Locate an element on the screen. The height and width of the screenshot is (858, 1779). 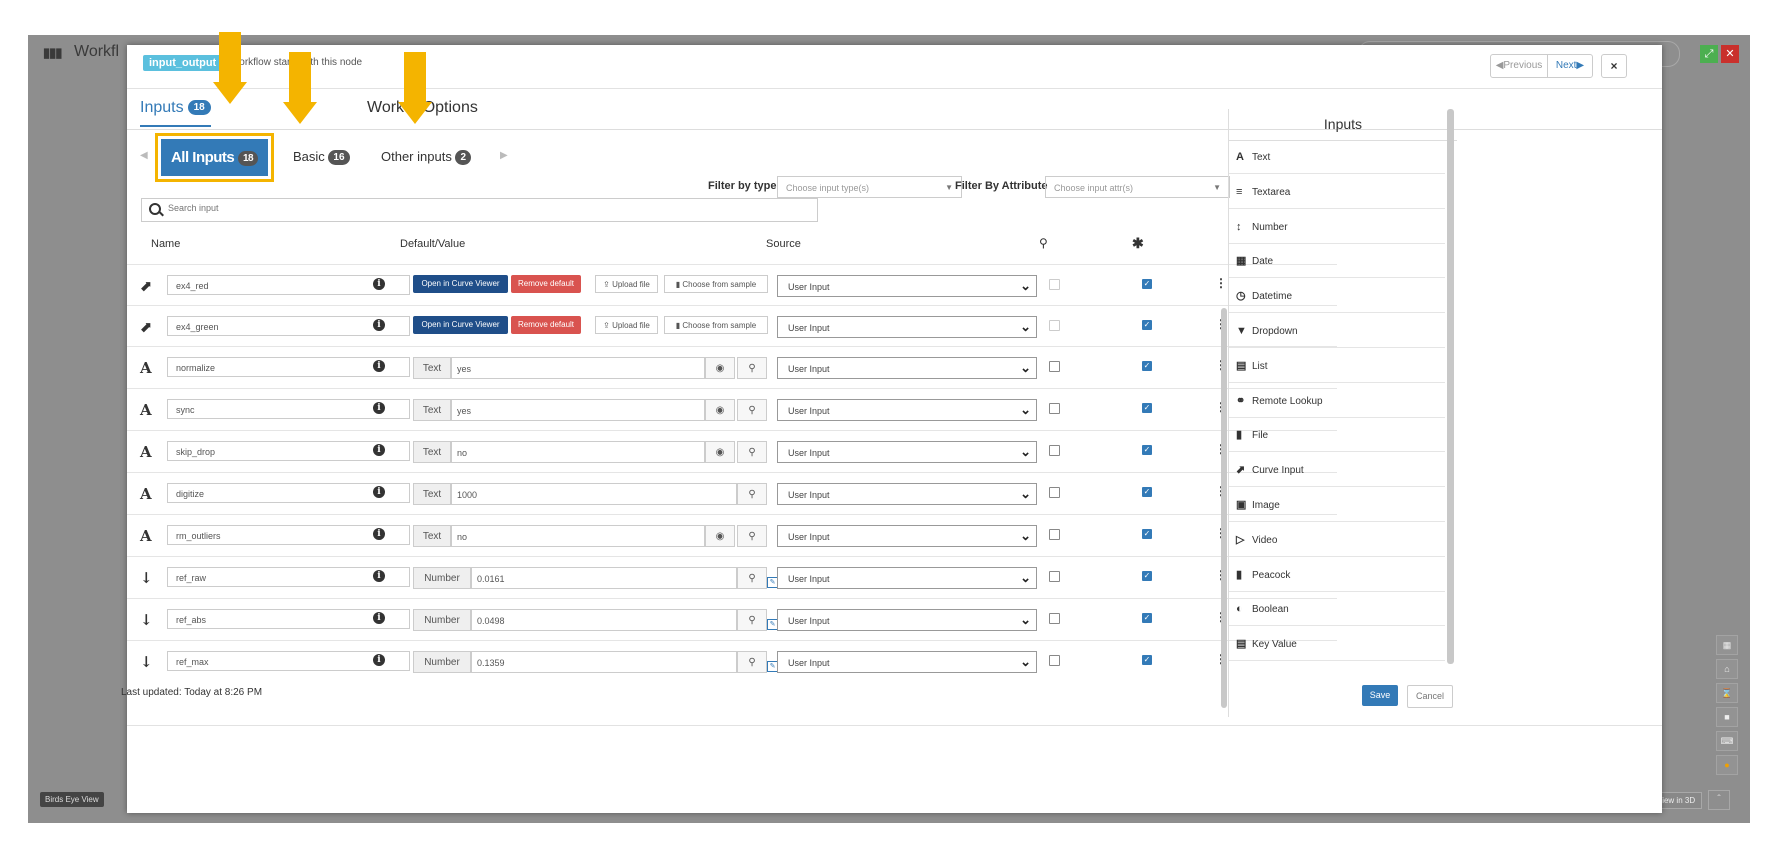
grid-icon: ▦ is located at coordinates (1727, 645).